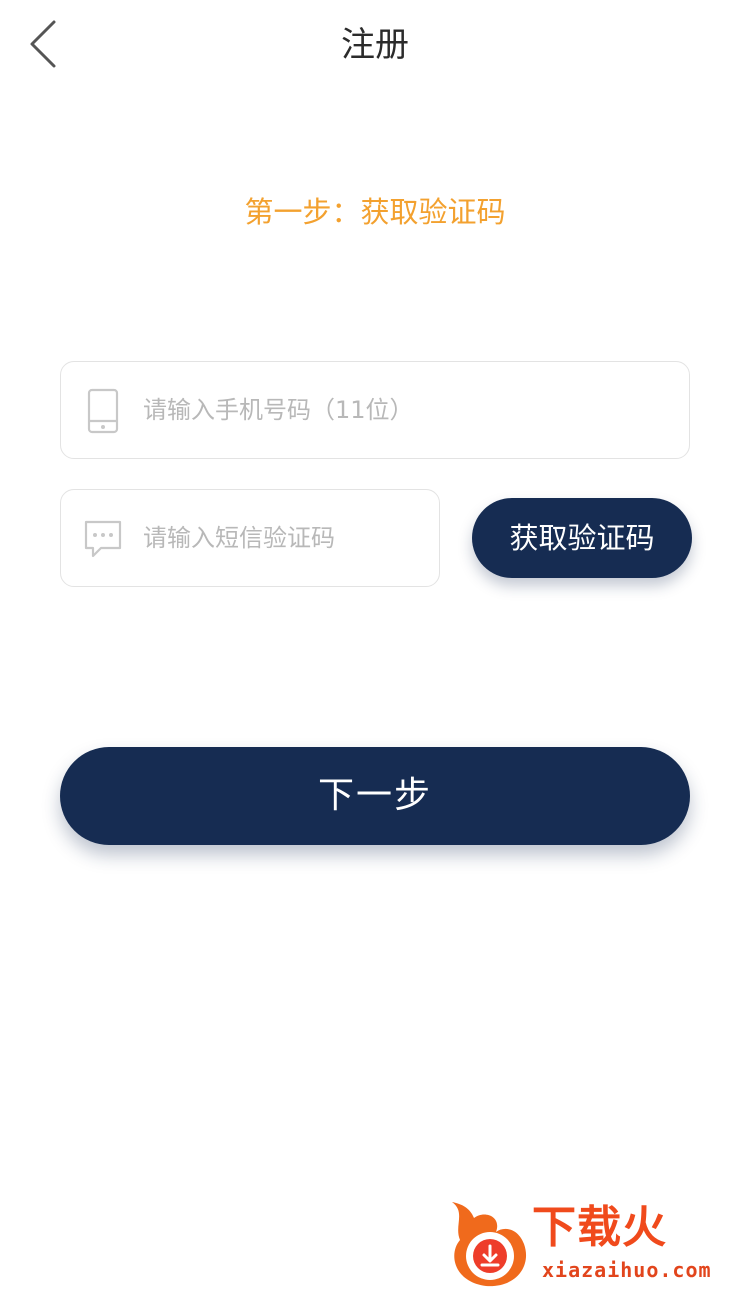 This screenshot has width=750, height=1294. Describe the element at coordinates (283, 538) in the screenshot. I see `sms-code-input` at that location.